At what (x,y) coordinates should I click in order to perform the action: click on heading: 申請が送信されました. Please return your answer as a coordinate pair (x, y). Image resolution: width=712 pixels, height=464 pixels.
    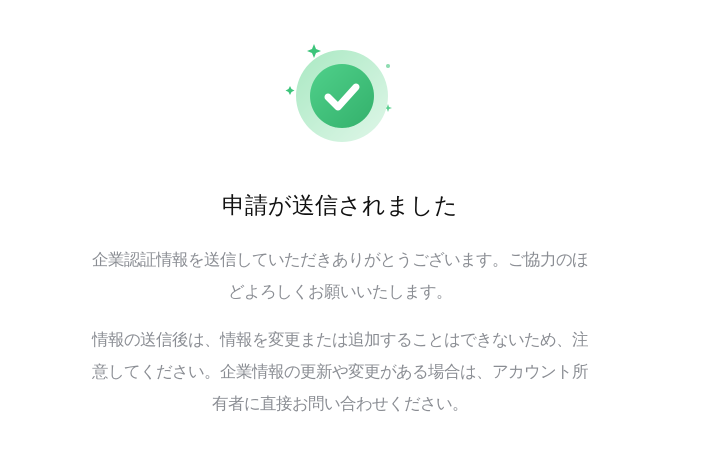
    Looking at the image, I should click on (340, 206).